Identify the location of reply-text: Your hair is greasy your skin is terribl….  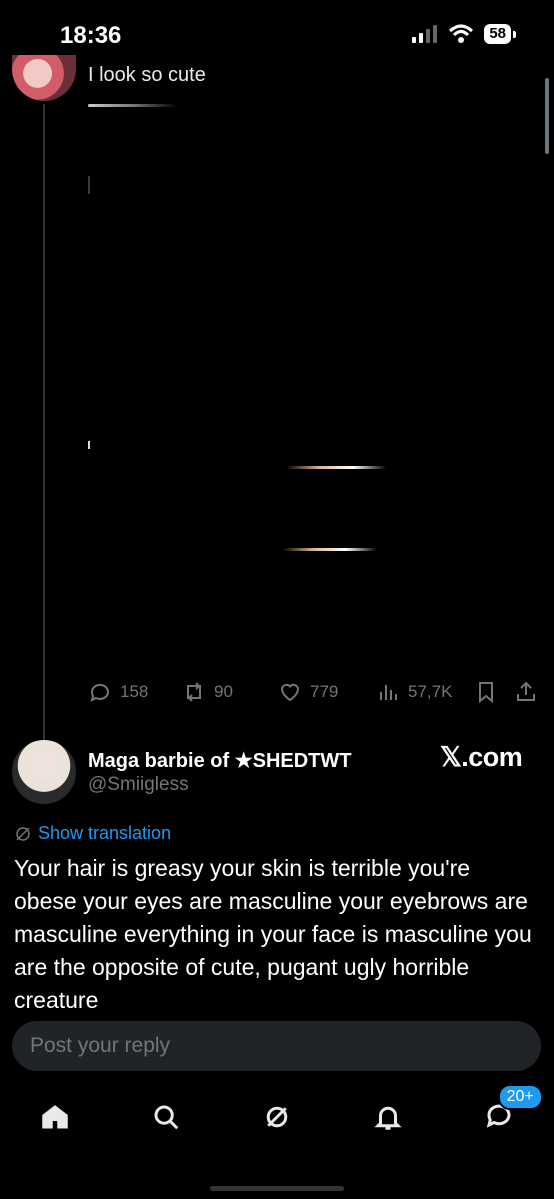
(273, 932).